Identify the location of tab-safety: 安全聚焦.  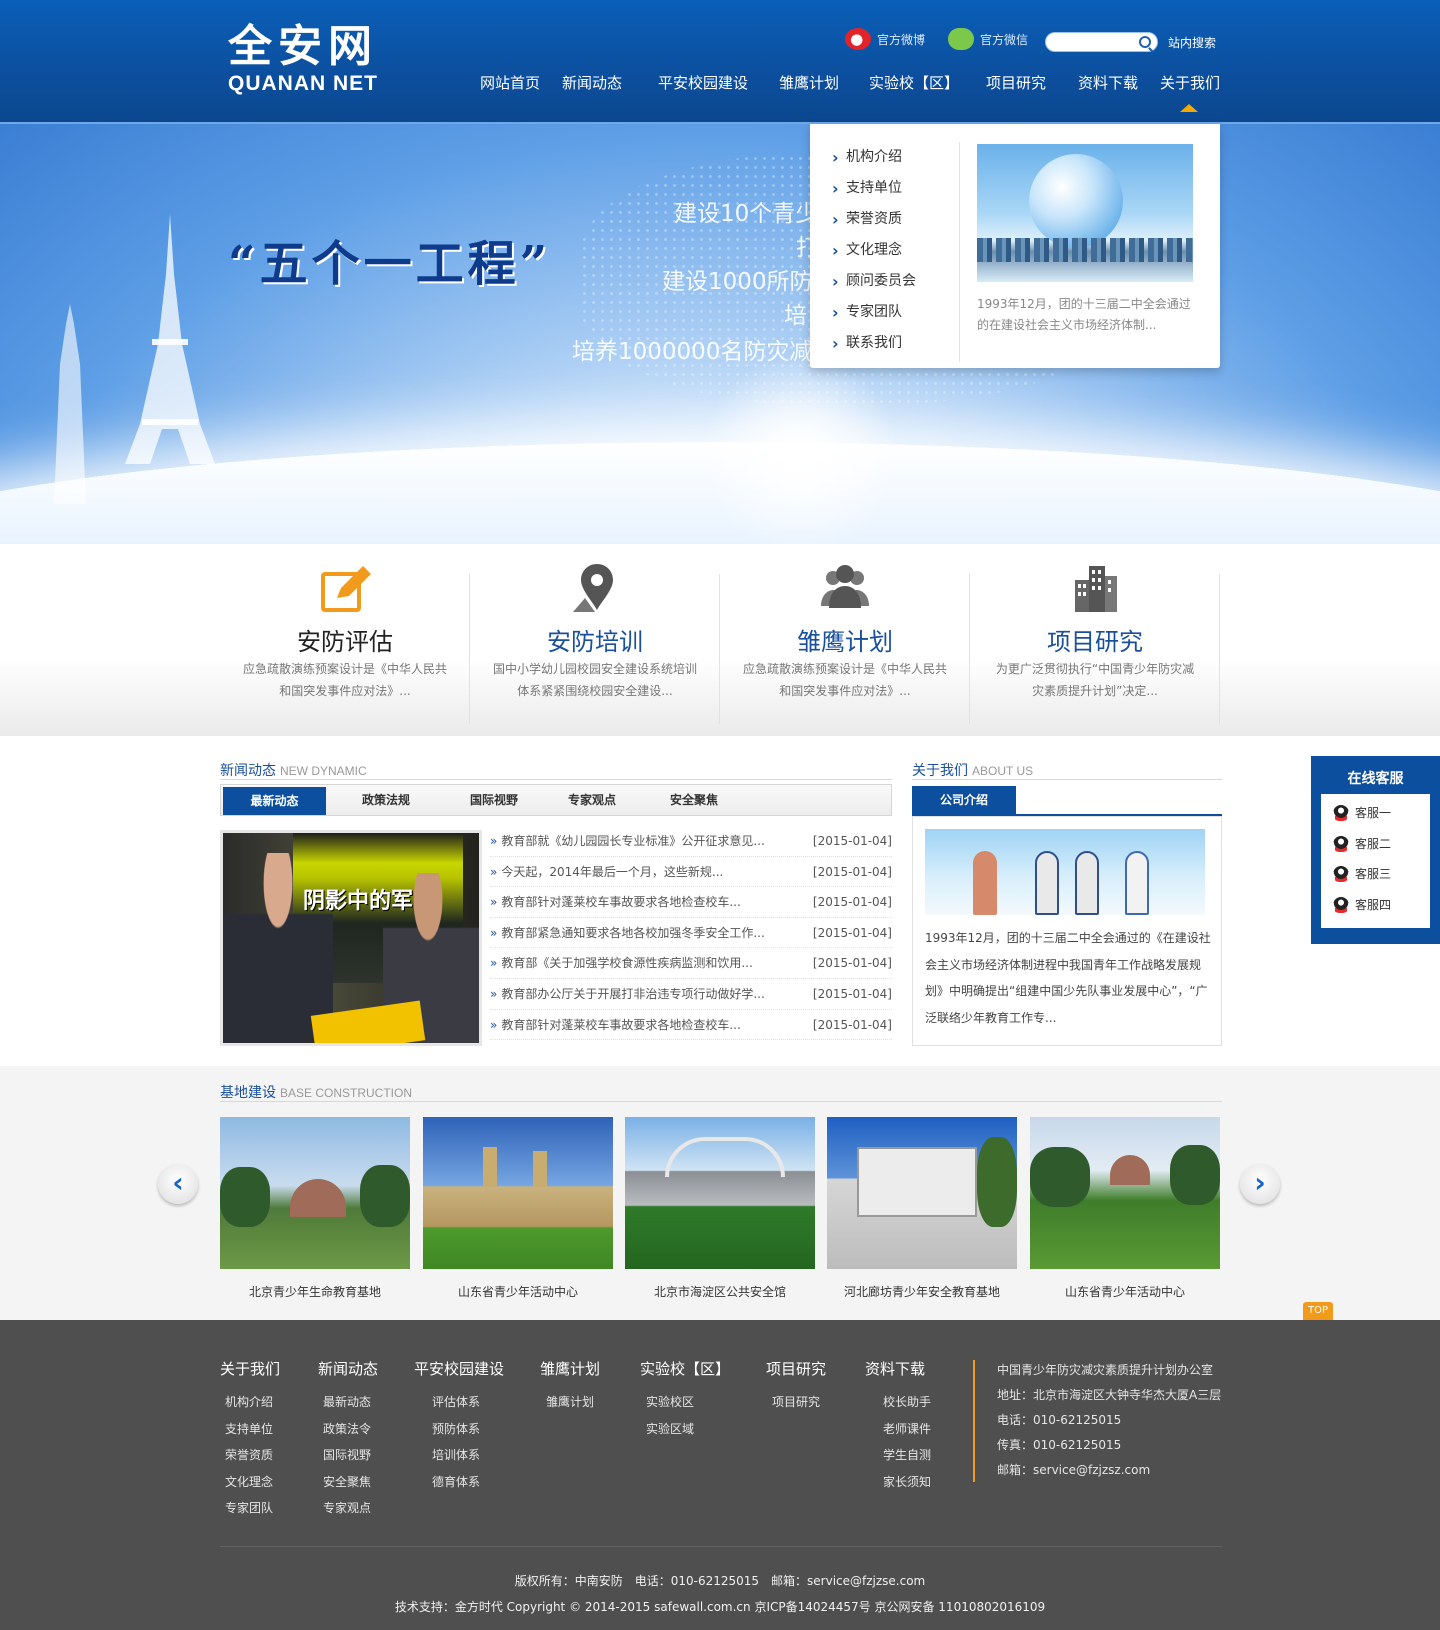
(694, 800).